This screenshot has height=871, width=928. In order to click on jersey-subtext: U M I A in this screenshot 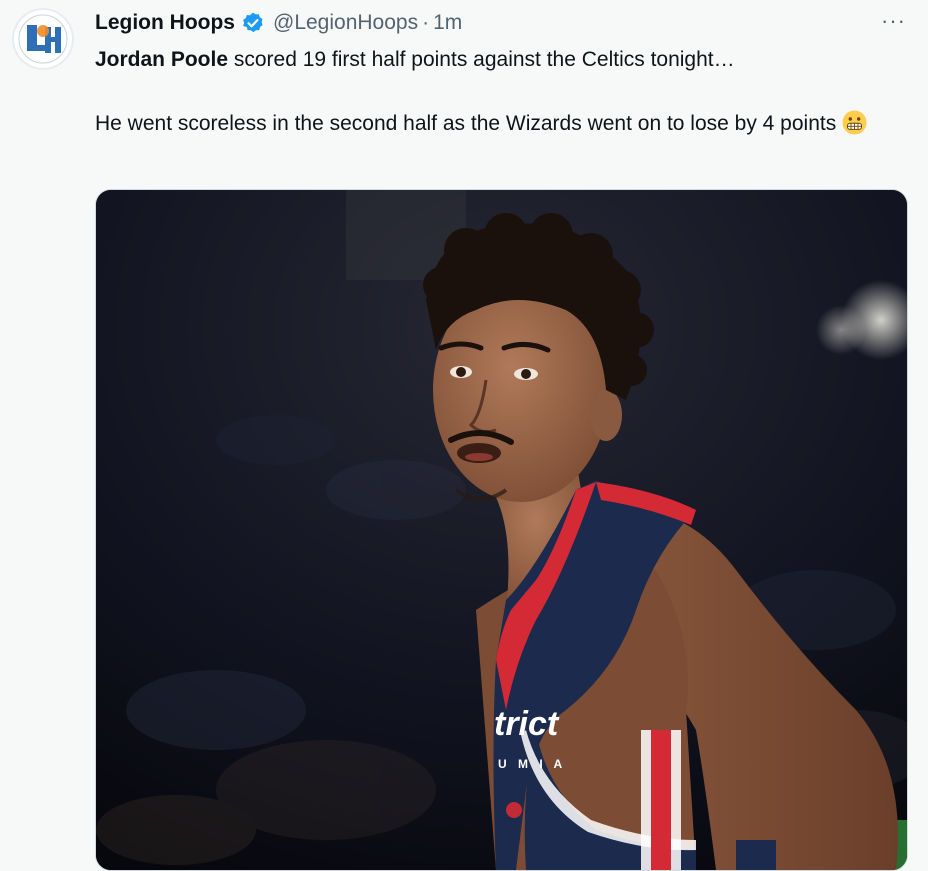, I will do `click(532, 764)`.